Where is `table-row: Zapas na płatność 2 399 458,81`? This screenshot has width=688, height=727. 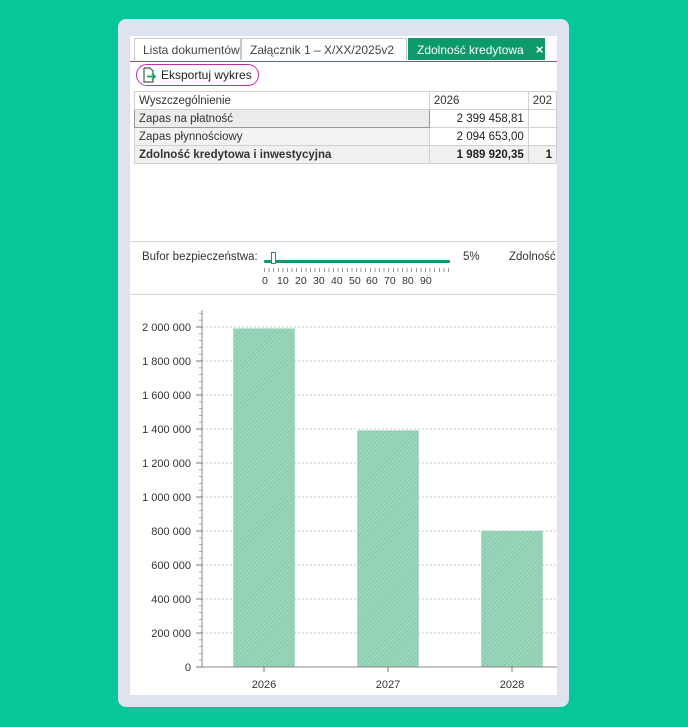
table-row: Zapas na płatność 2 399 458,81 is located at coordinates (345, 118).